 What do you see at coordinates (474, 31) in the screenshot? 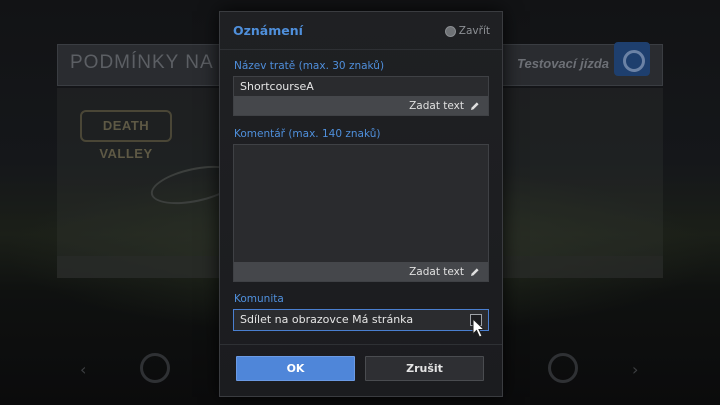
I see `close-label: Zavřít` at bounding box center [474, 31].